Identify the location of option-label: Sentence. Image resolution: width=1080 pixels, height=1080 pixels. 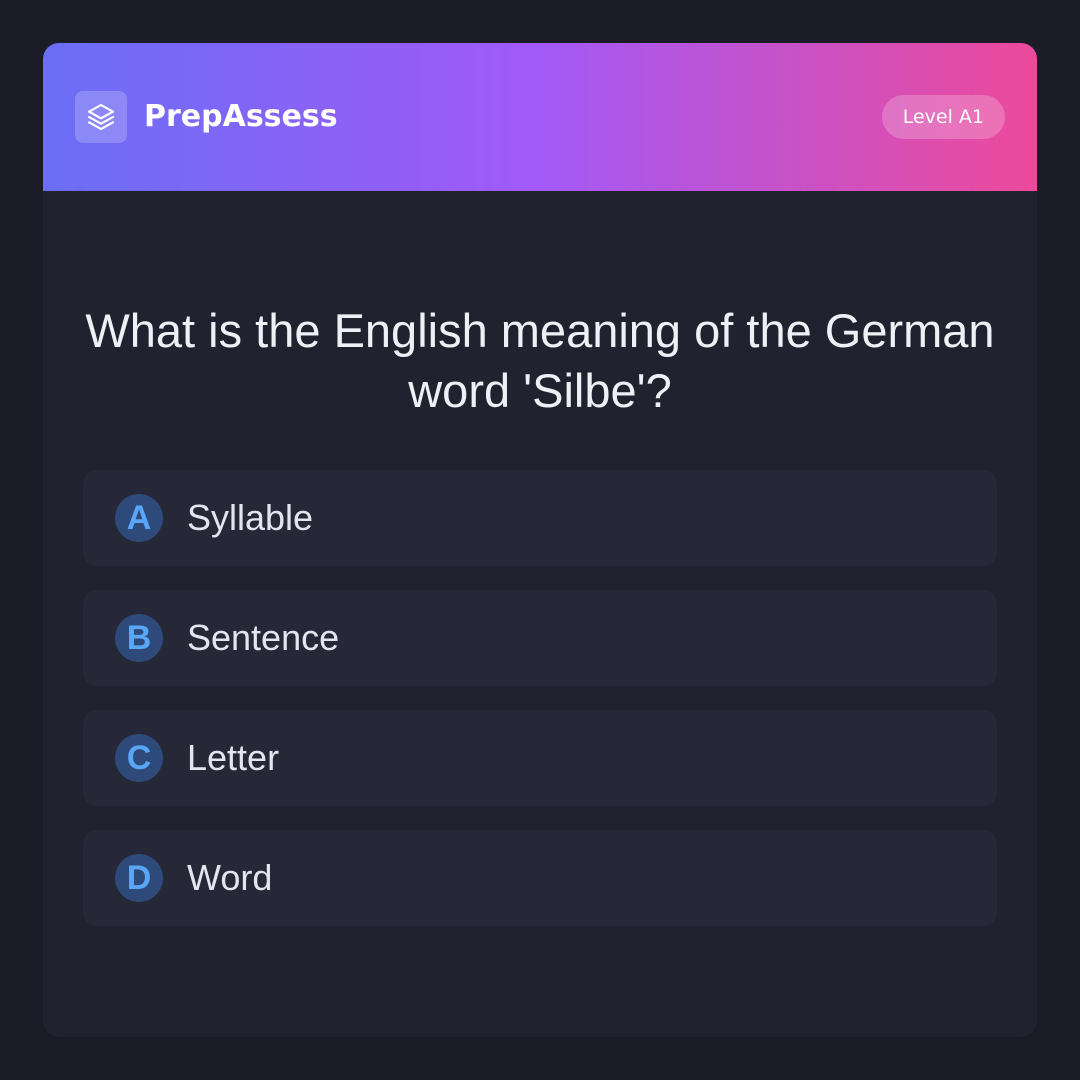
(263, 637).